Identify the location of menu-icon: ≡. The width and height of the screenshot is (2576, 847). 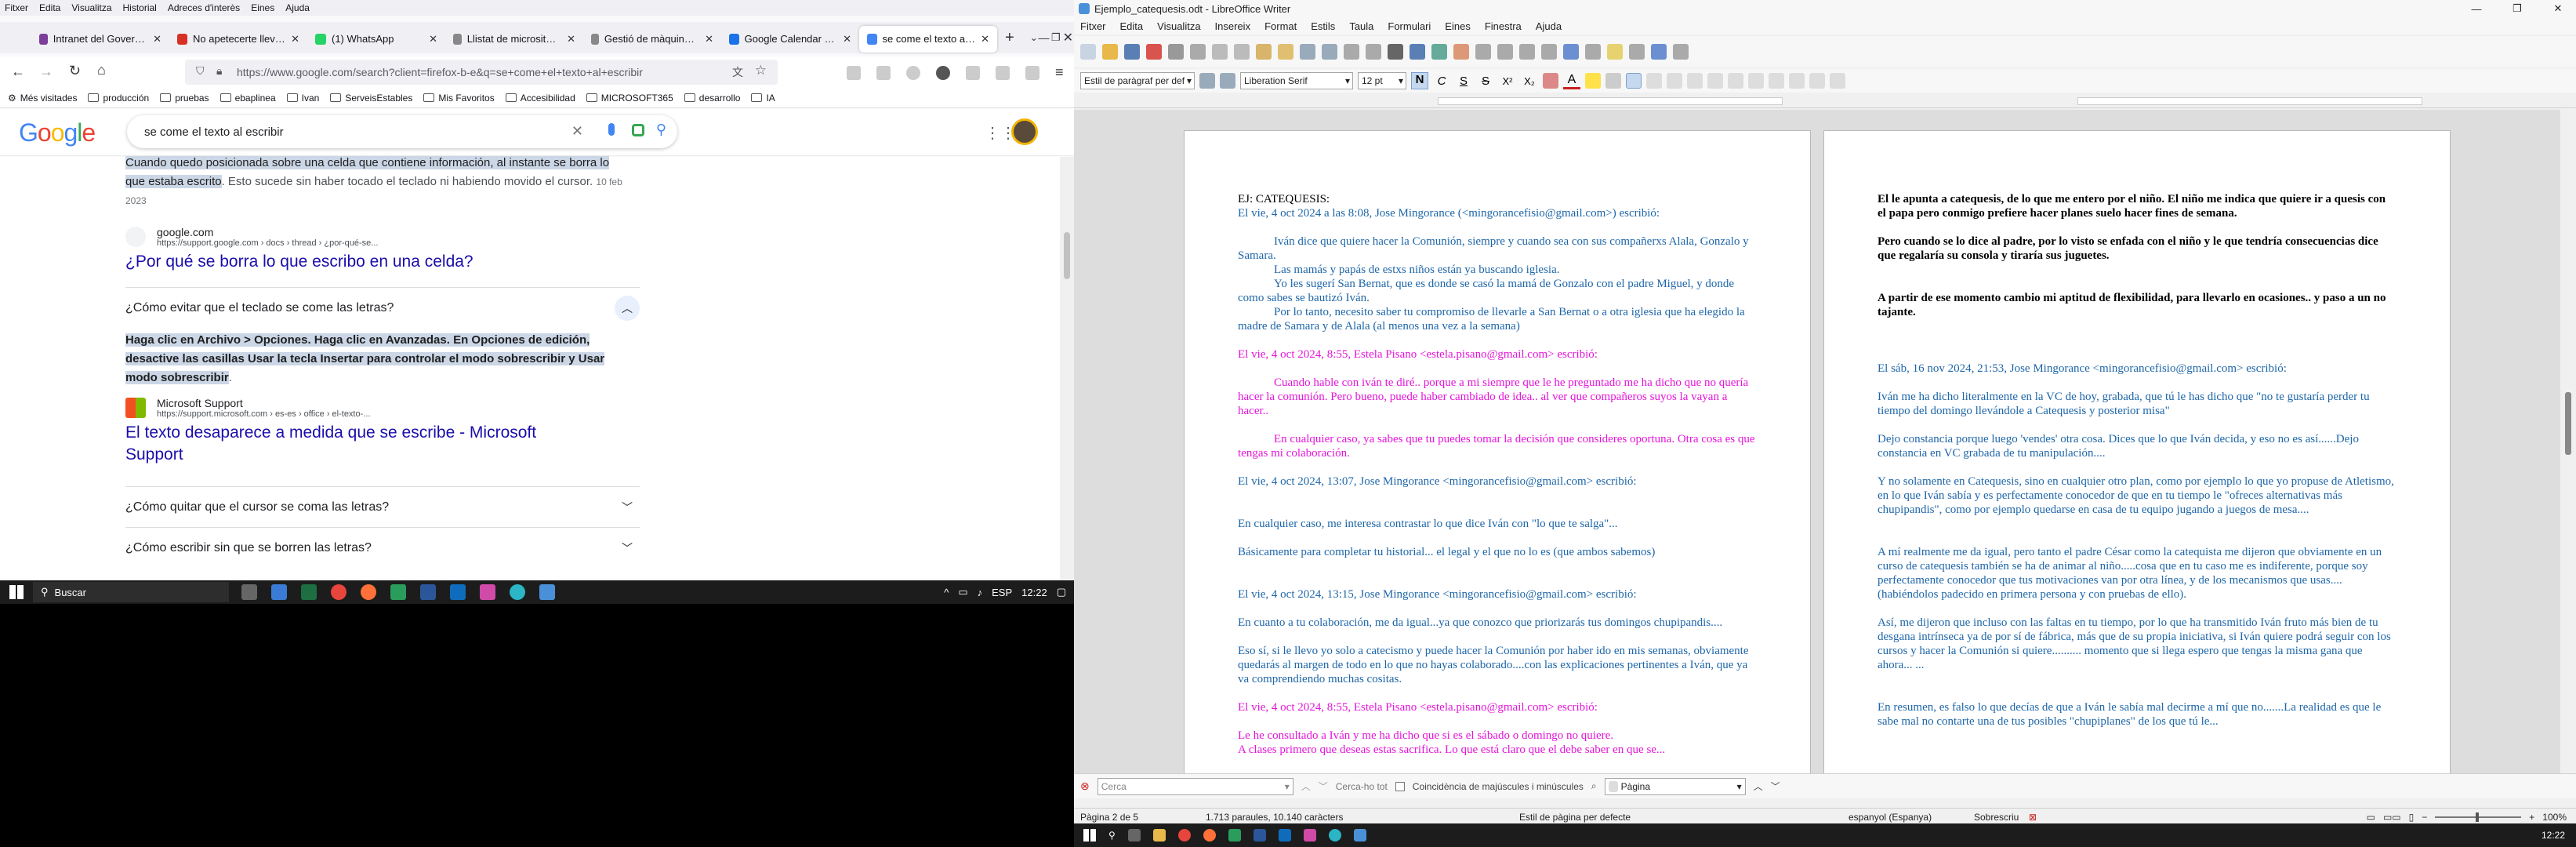
(1060, 72).